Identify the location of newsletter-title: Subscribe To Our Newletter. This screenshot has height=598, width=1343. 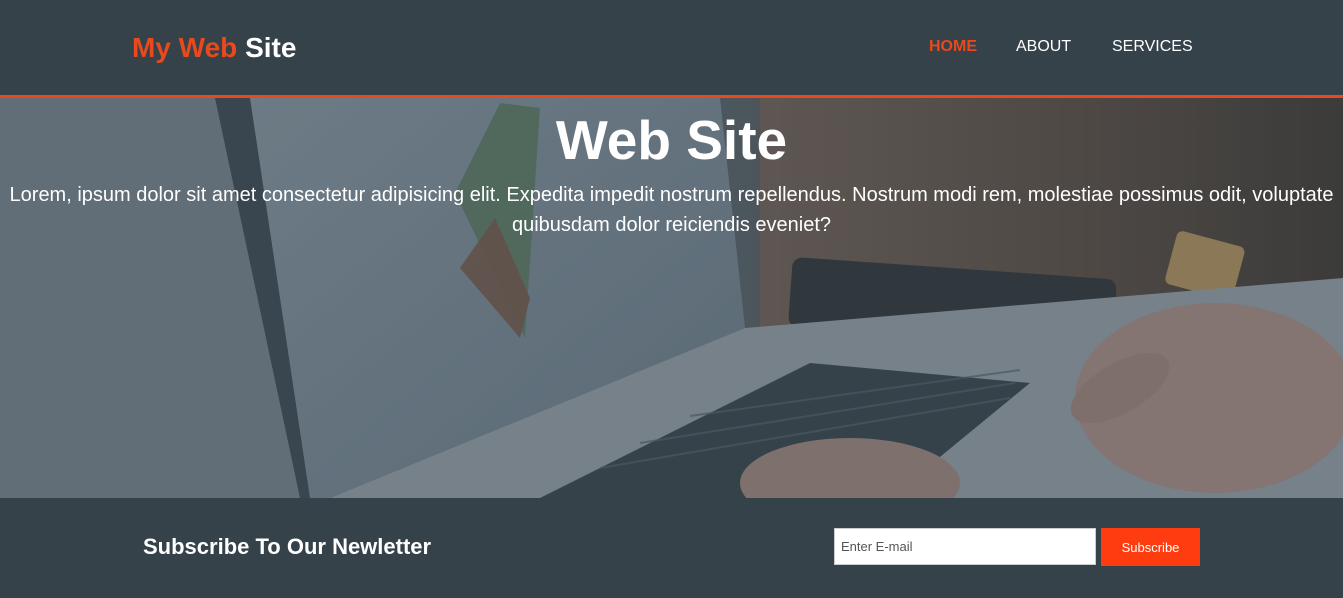
(287, 546).